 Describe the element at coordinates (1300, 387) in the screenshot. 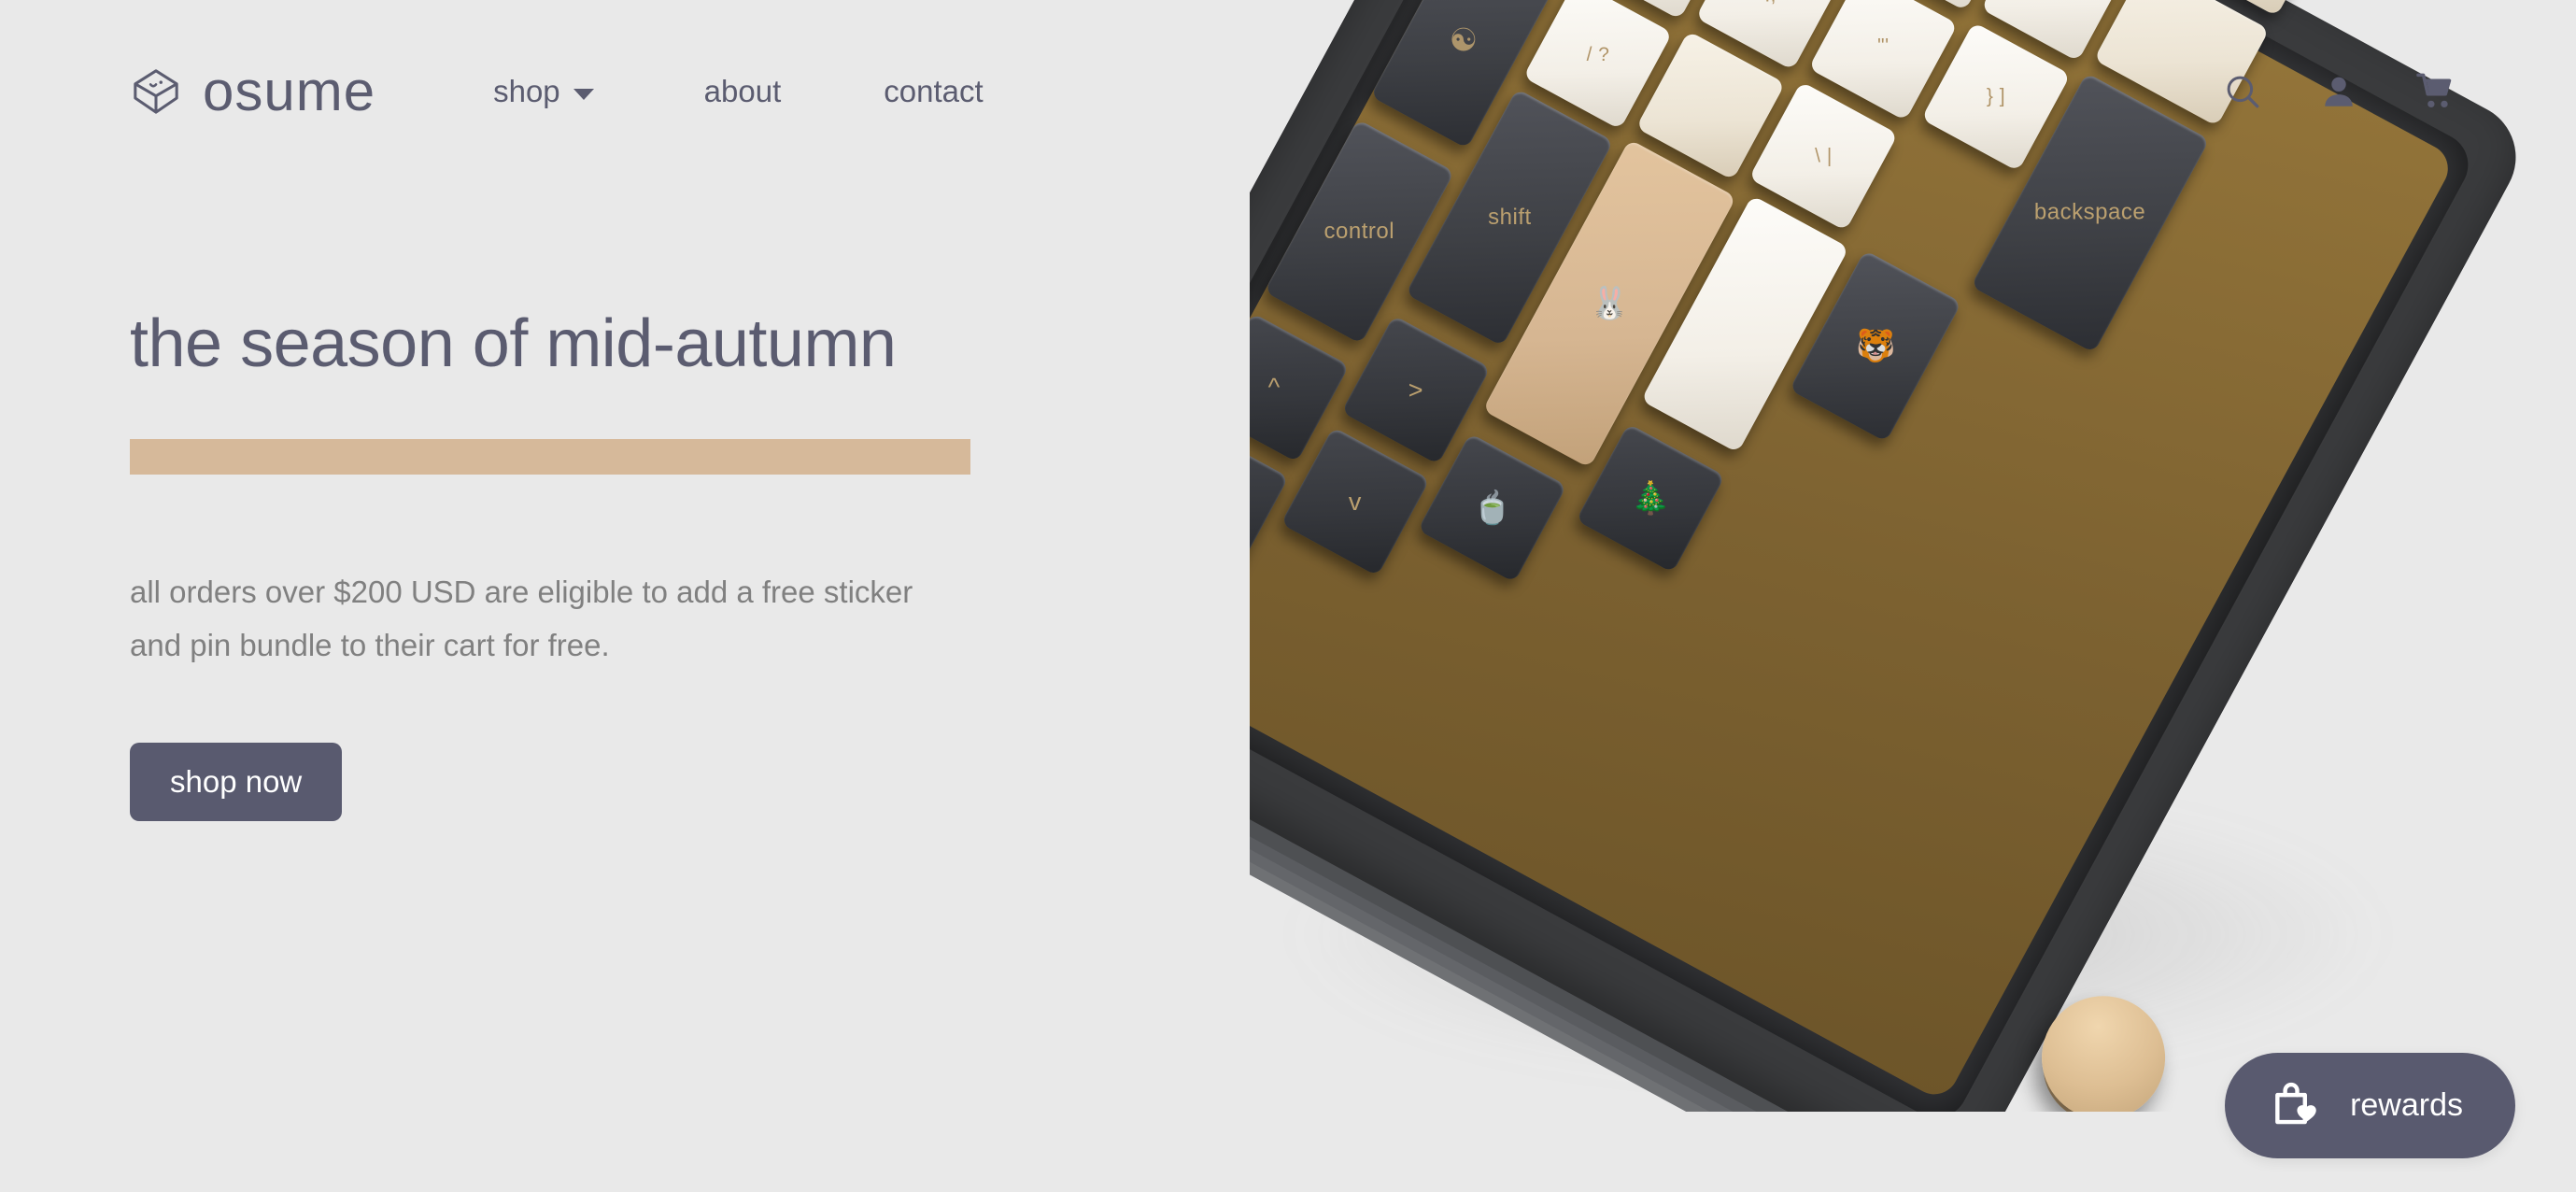

I see `keycap-arrow-up: ^` at that location.